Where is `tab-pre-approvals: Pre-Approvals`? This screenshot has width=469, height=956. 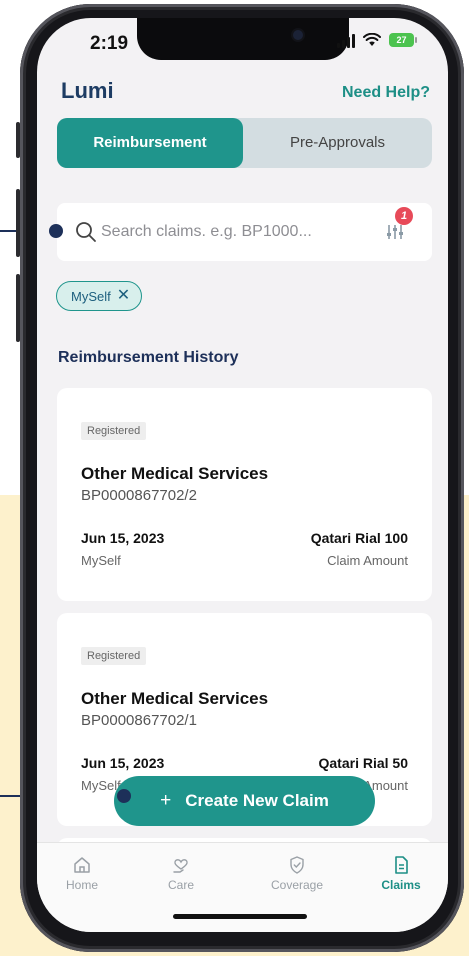
tab-pre-approvals: Pre-Approvals is located at coordinates (337, 143).